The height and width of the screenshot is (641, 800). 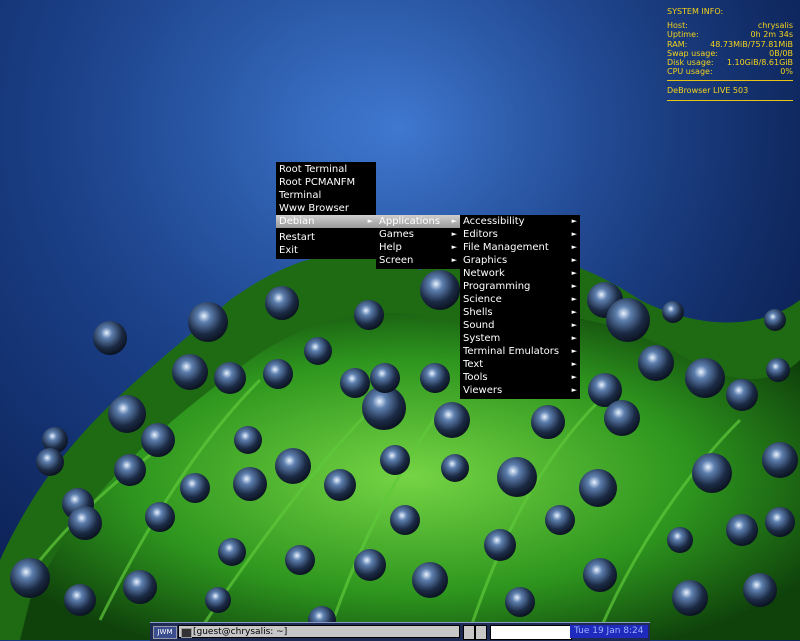 I want to click on menu-item-label: Editors, so click(x=480, y=234).